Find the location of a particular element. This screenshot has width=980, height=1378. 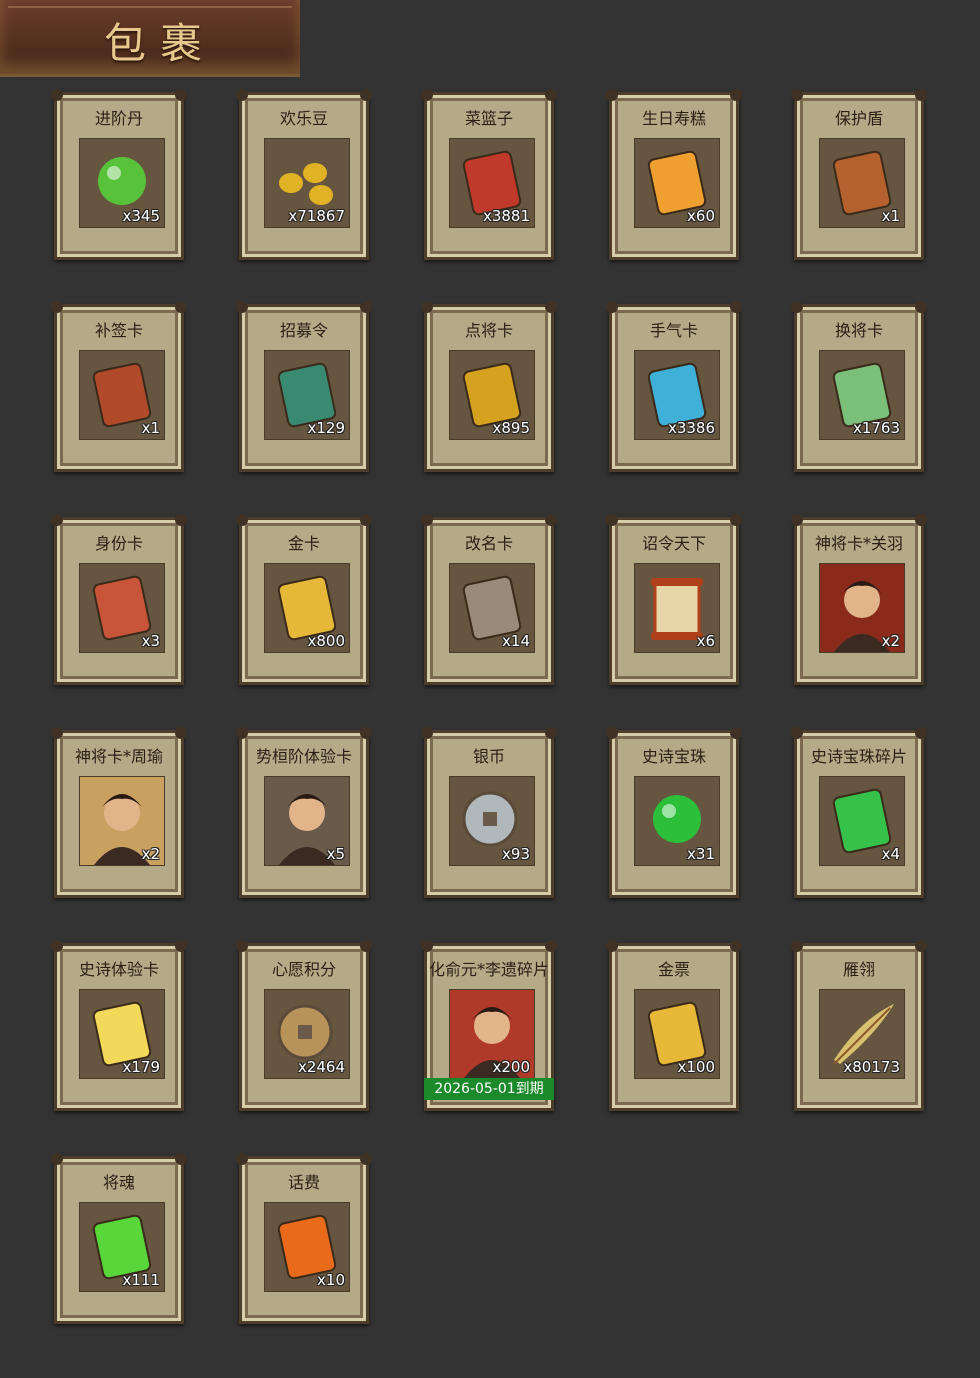

item-card: 进阶丹 x345 is located at coordinates (119, 174).